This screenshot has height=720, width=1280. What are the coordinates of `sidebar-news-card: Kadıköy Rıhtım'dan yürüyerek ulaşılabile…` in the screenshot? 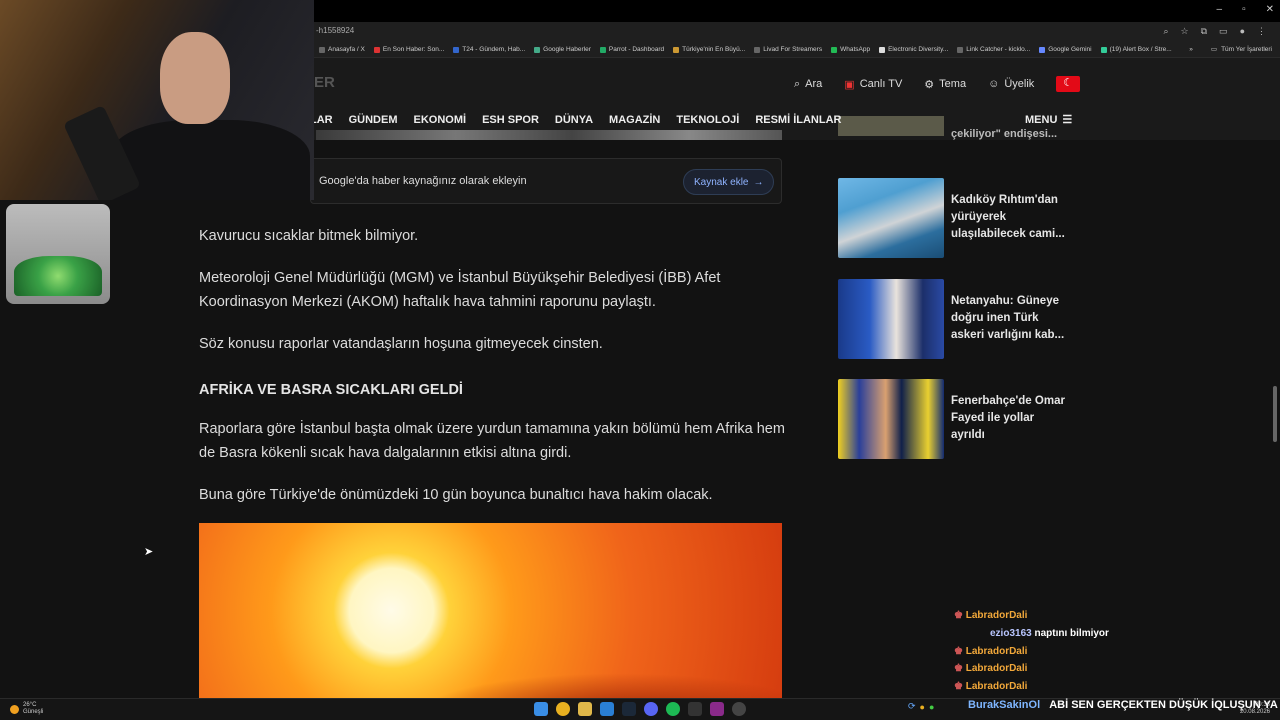 It's located at (958, 218).